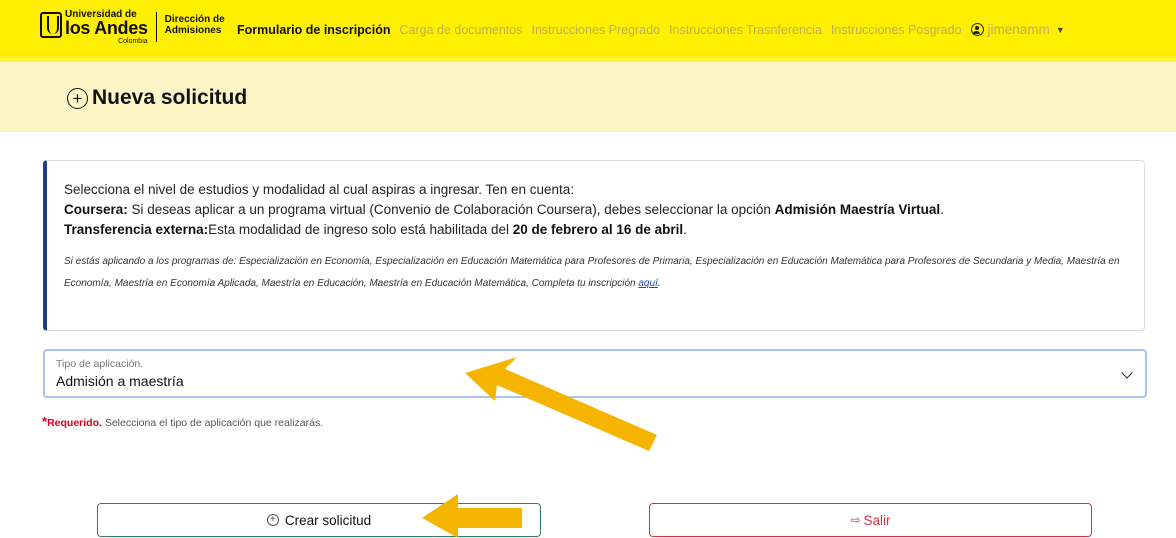 Image resolution: width=1176 pixels, height=538 pixels. What do you see at coordinates (136, 229) in the screenshot?
I see `transfer-label: Transferencia externa:` at bounding box center [136, 229].